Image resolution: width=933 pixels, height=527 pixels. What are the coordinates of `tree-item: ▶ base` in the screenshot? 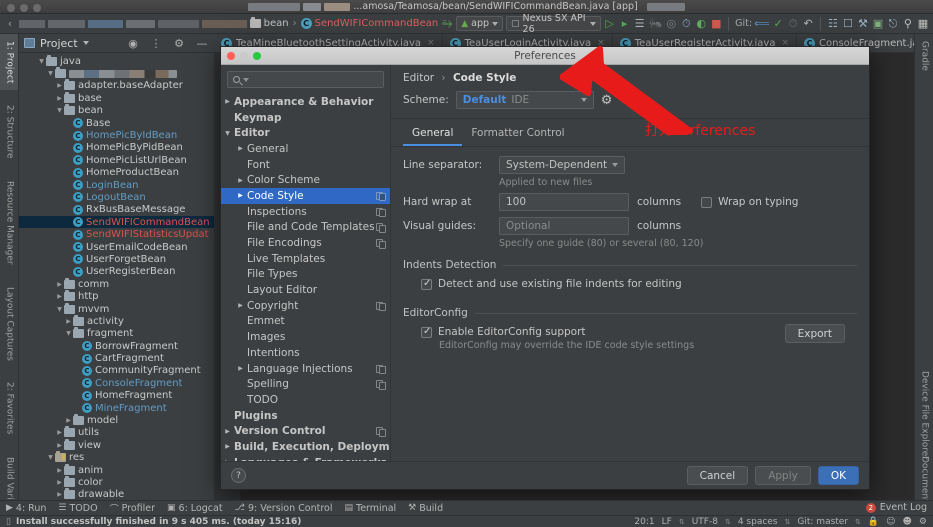 It's located at (116, 97).